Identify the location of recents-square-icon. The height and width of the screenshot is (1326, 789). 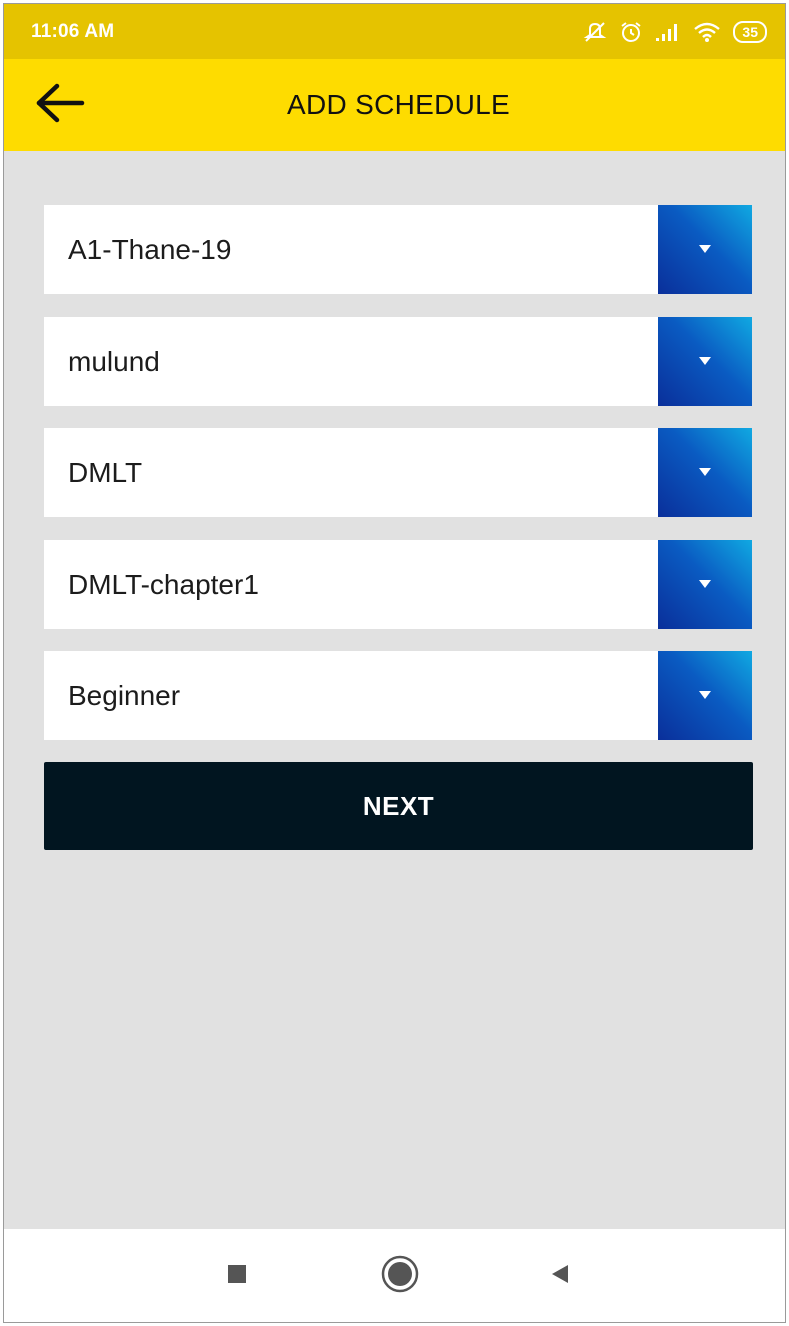
(237, 1276).